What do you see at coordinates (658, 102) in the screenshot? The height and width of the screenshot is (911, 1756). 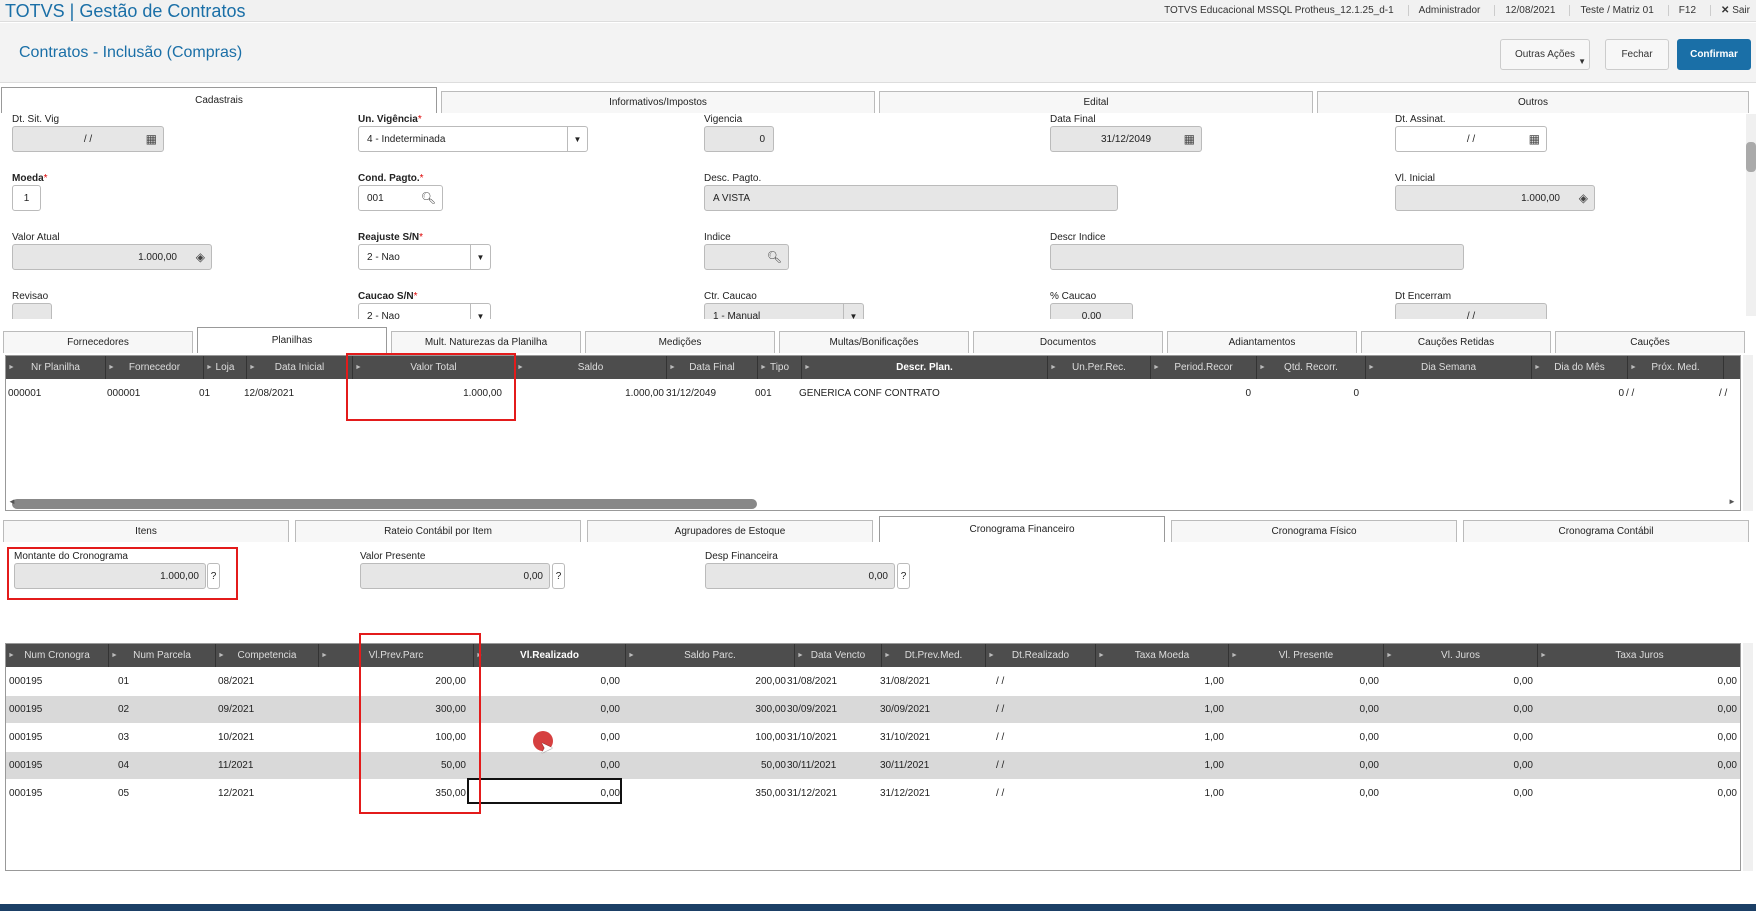 I see `tab-informativos: Informativos/Impostos` at bounding box center [658, 102].